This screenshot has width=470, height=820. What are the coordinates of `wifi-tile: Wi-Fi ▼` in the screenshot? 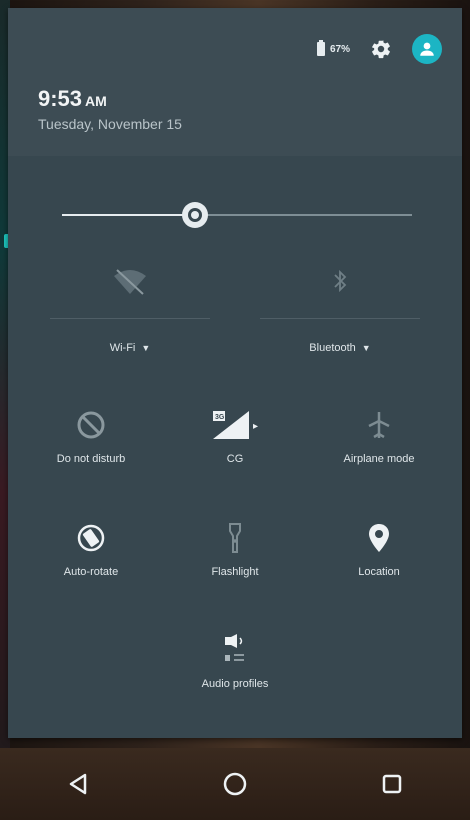 It's located at (130, 318).